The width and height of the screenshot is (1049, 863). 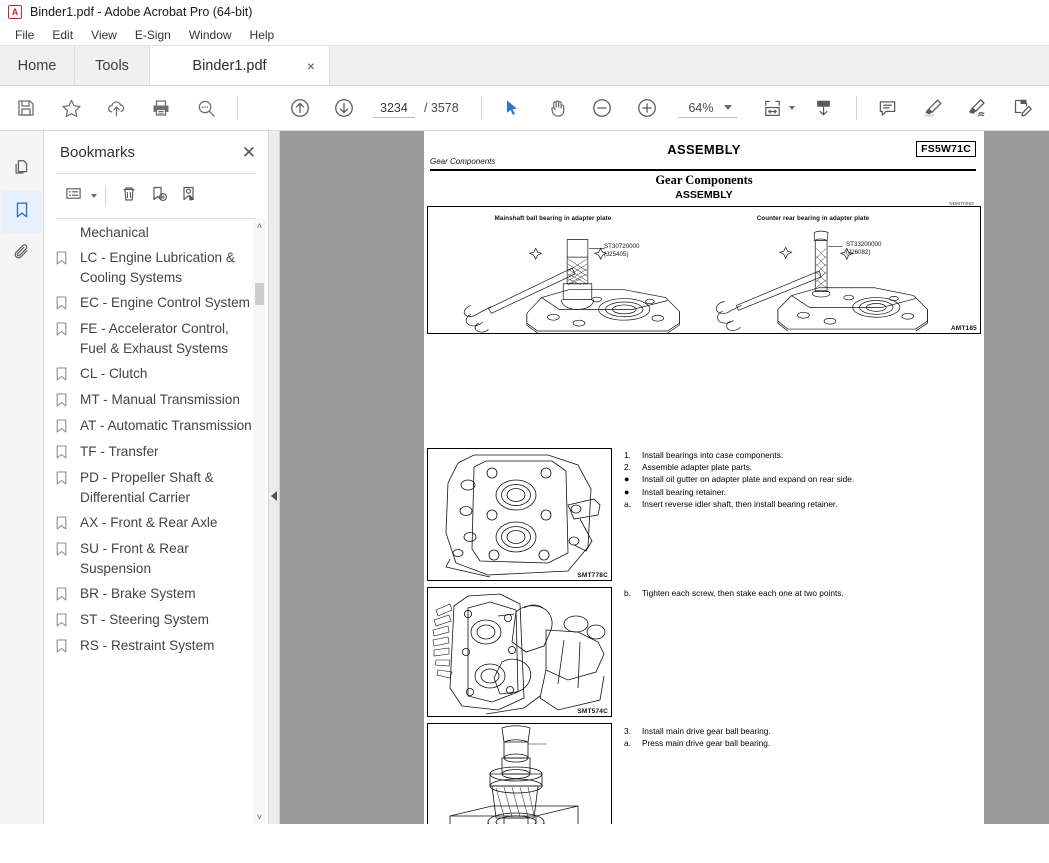 What do you see at coordinates (162, 595) in the screenshot?
I see `bookmark-item: BR - Brake System` at bounding box center [162, 595].